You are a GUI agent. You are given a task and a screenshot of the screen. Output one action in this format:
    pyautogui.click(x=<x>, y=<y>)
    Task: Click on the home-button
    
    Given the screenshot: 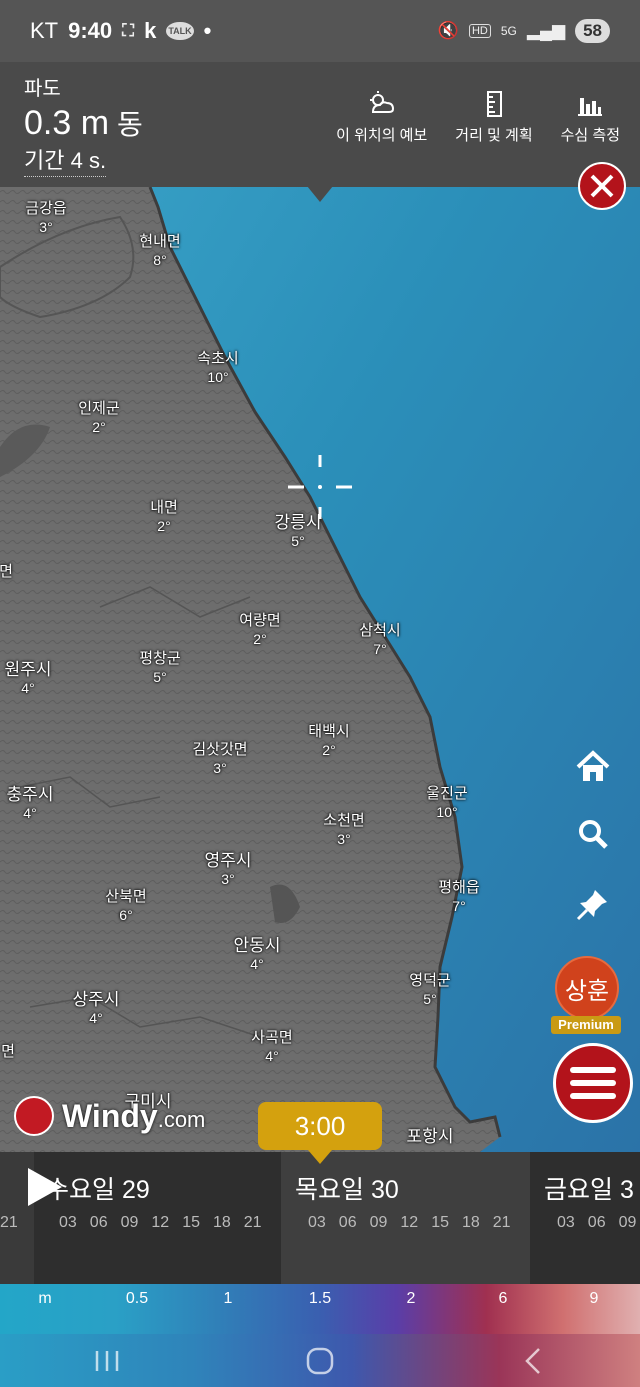 What is the action you would take?
    pyautogui.click(x=593, y=767)
    